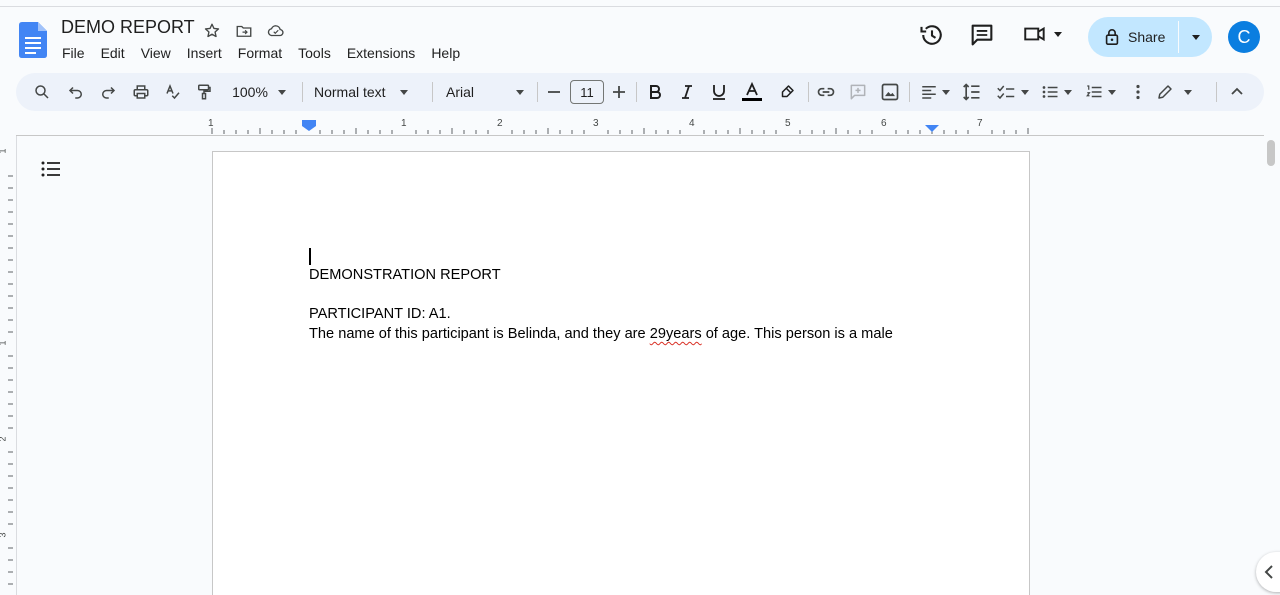  I want to click on menu-insert: Insert, so click(204, 53).